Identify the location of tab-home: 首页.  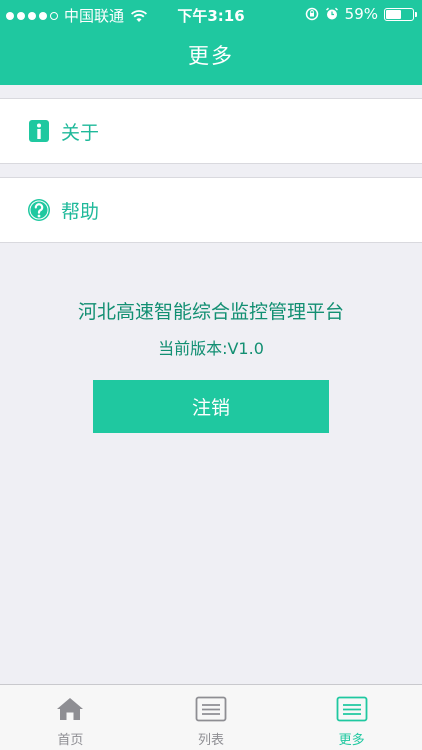
(70, 717).